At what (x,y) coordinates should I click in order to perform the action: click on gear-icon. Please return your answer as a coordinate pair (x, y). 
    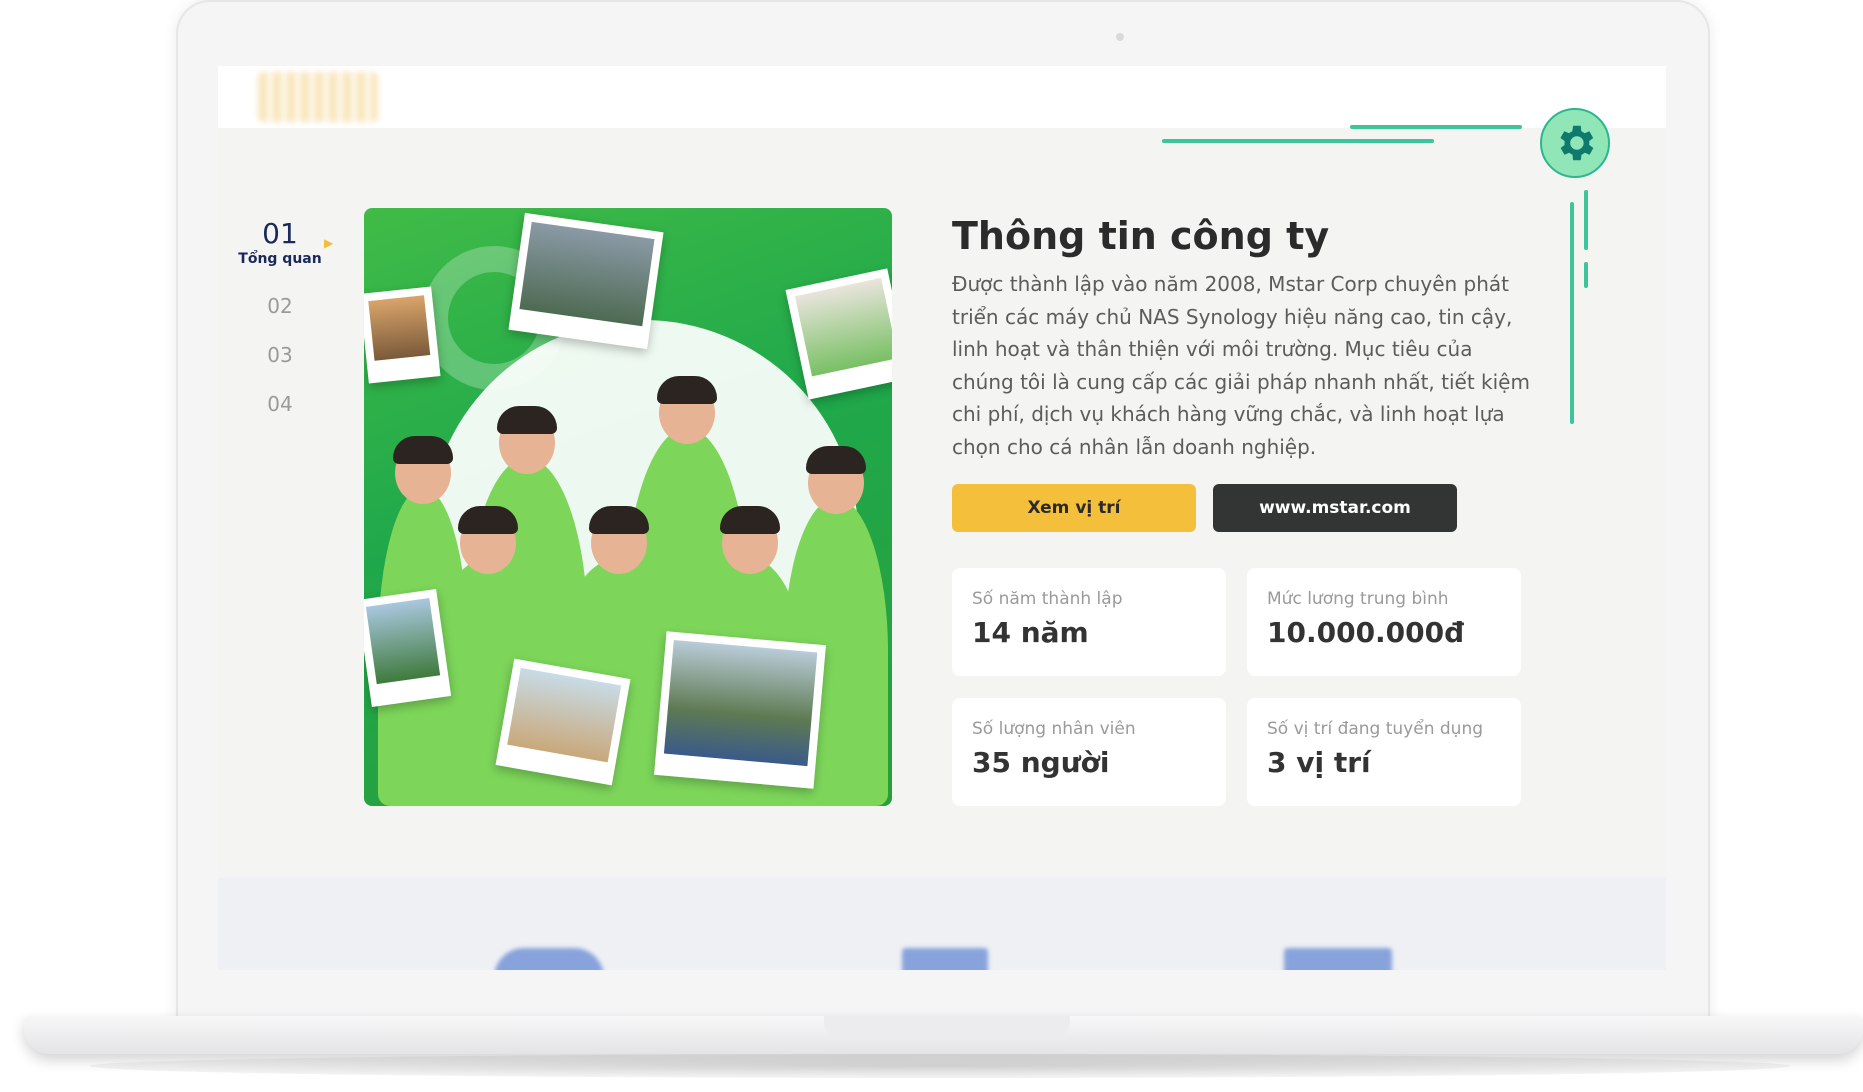
    Looking at the image, I should click on (1577, 143).